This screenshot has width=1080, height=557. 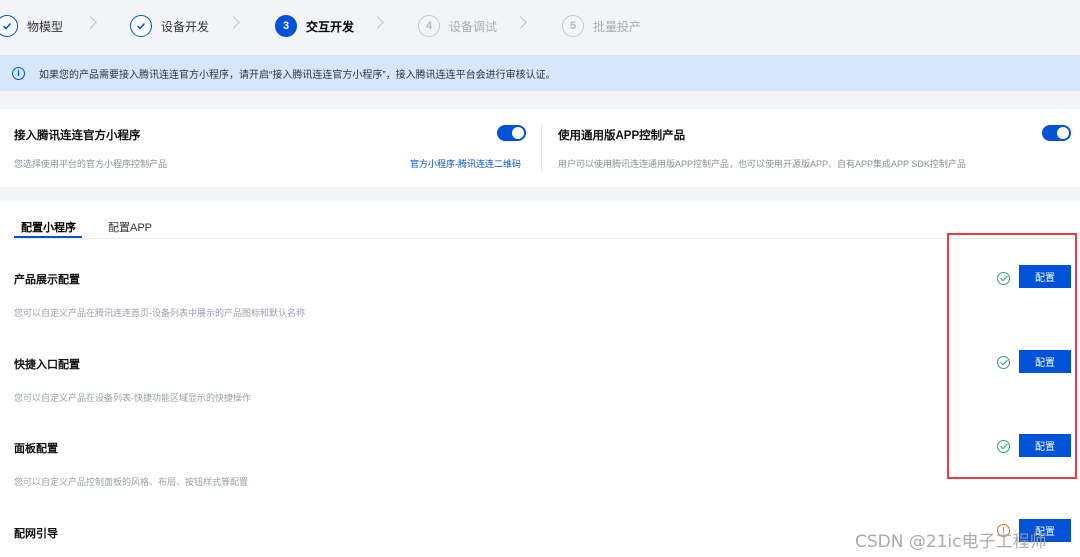 I want to click on stepper: 物模型 设备开发 3 交互开发 4 设备调试 5 批量投产, so click(x=540, y=26).